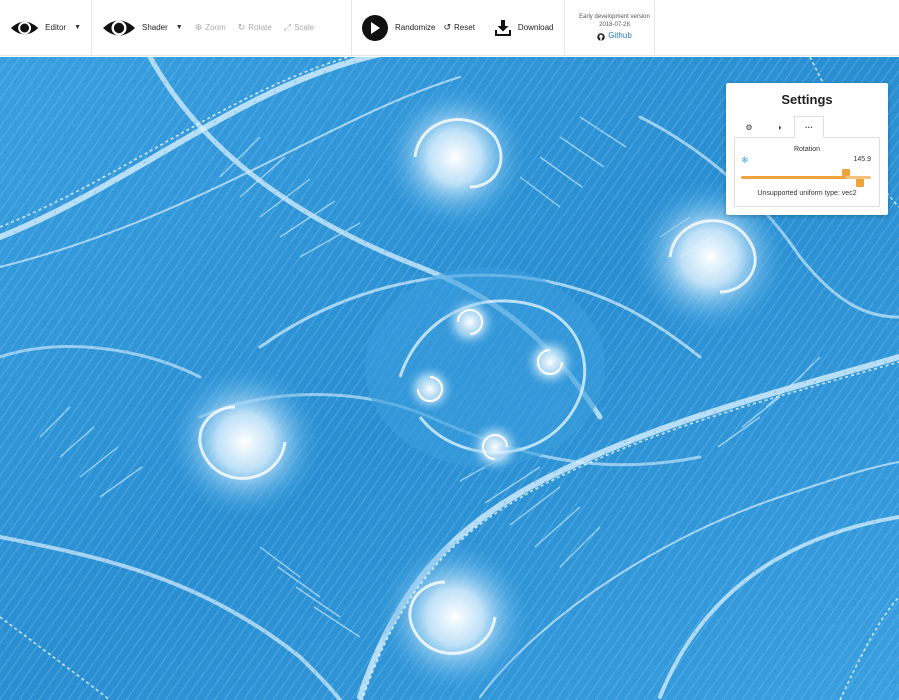  What do you see at coordinates (807, 99) in the screenshot?
I see `settings-title: Settings` at bounding box center [807, 99].